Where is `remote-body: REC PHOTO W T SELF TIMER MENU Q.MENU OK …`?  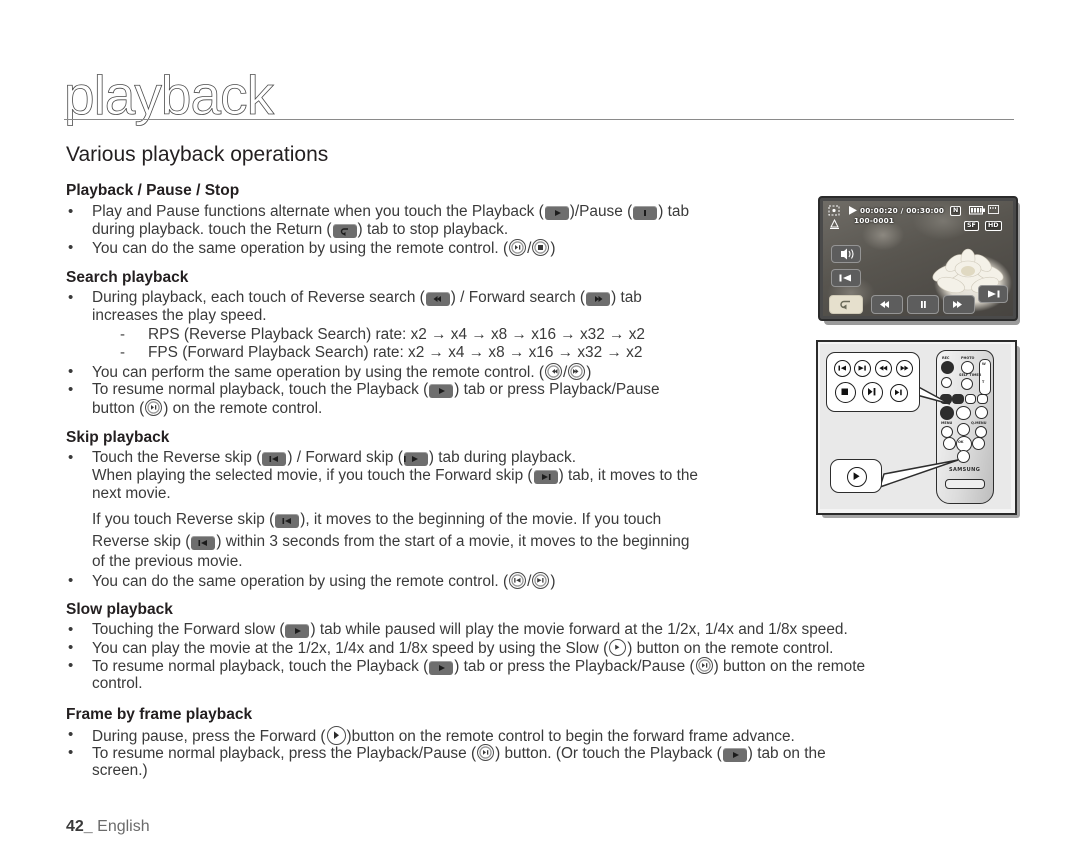 remote-body: REC PHOTO W T SELF TIMER MENU Q.MENU OK … is located at coordinates (965, 427).